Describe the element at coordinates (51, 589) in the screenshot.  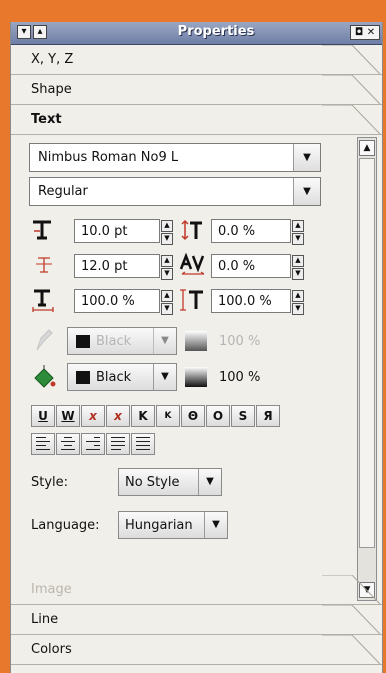
I see `section-image-label: Image` at that location.